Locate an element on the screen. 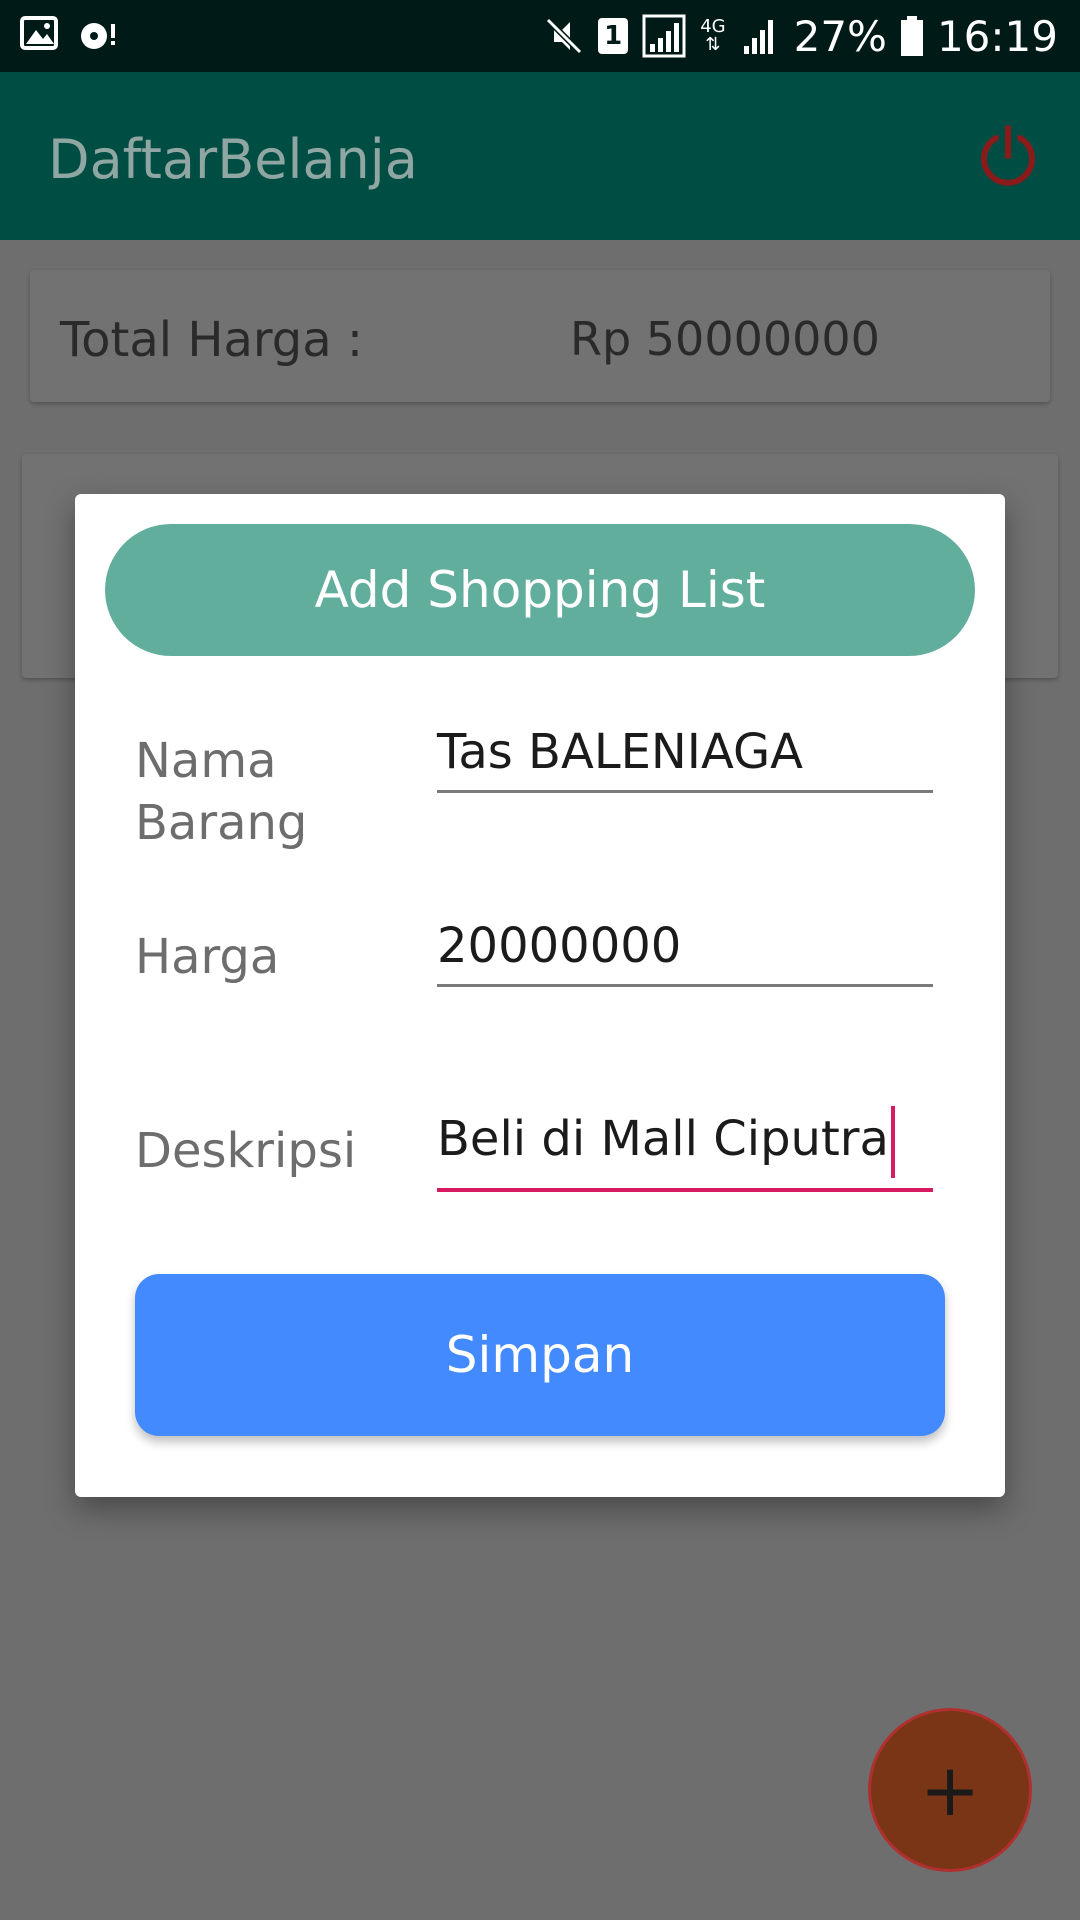 This screenshot has height=1920, width=1080. add-item-button: + is located at coordinates (950, 1790).